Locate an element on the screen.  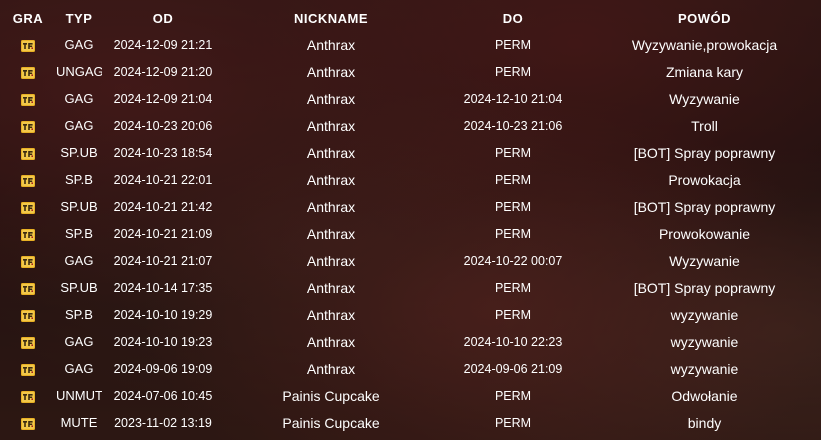
to-date-cell: 2024-12-10 21:04 is located at coordinates (513, 98).